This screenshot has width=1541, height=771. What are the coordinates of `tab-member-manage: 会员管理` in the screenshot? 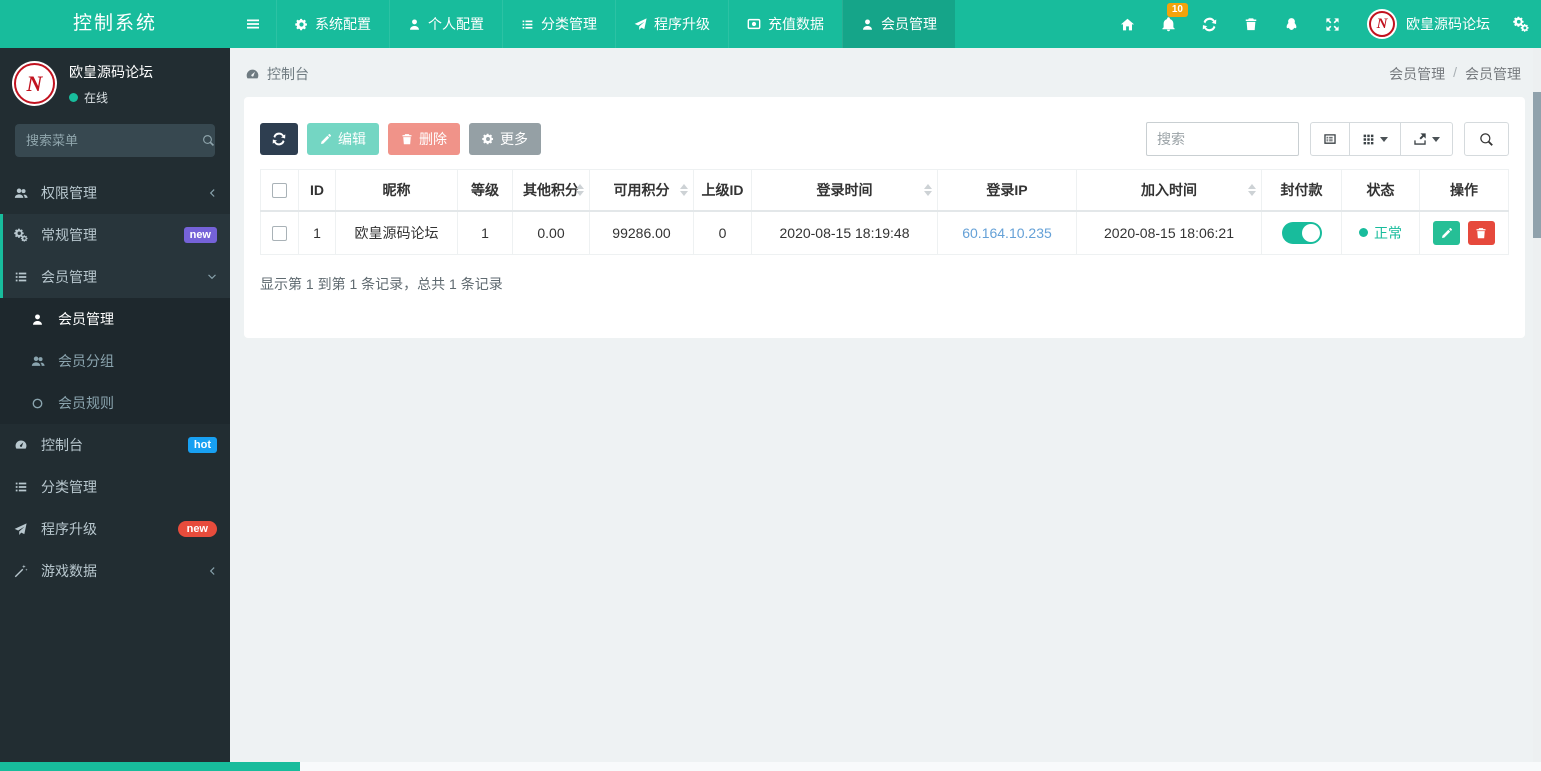 It's located at (898, 24).